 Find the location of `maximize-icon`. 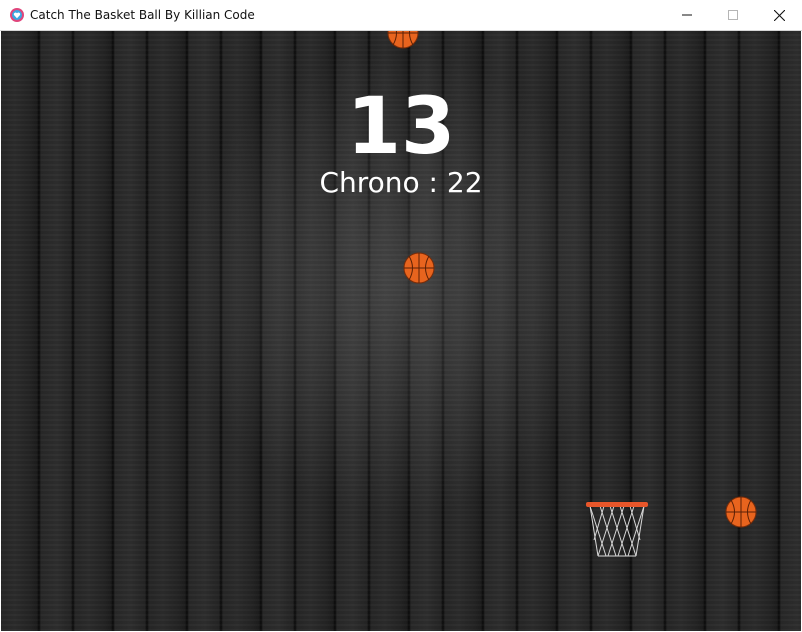

maximize-icon is located at coordinates (733, 15).